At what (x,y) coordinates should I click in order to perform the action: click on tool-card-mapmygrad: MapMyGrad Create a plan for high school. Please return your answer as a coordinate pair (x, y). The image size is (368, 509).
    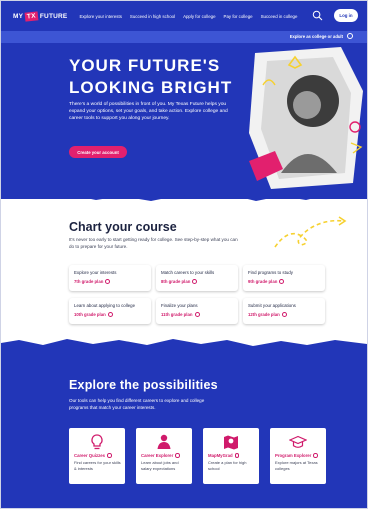
    Looking at the image, I should click on (231, 456).